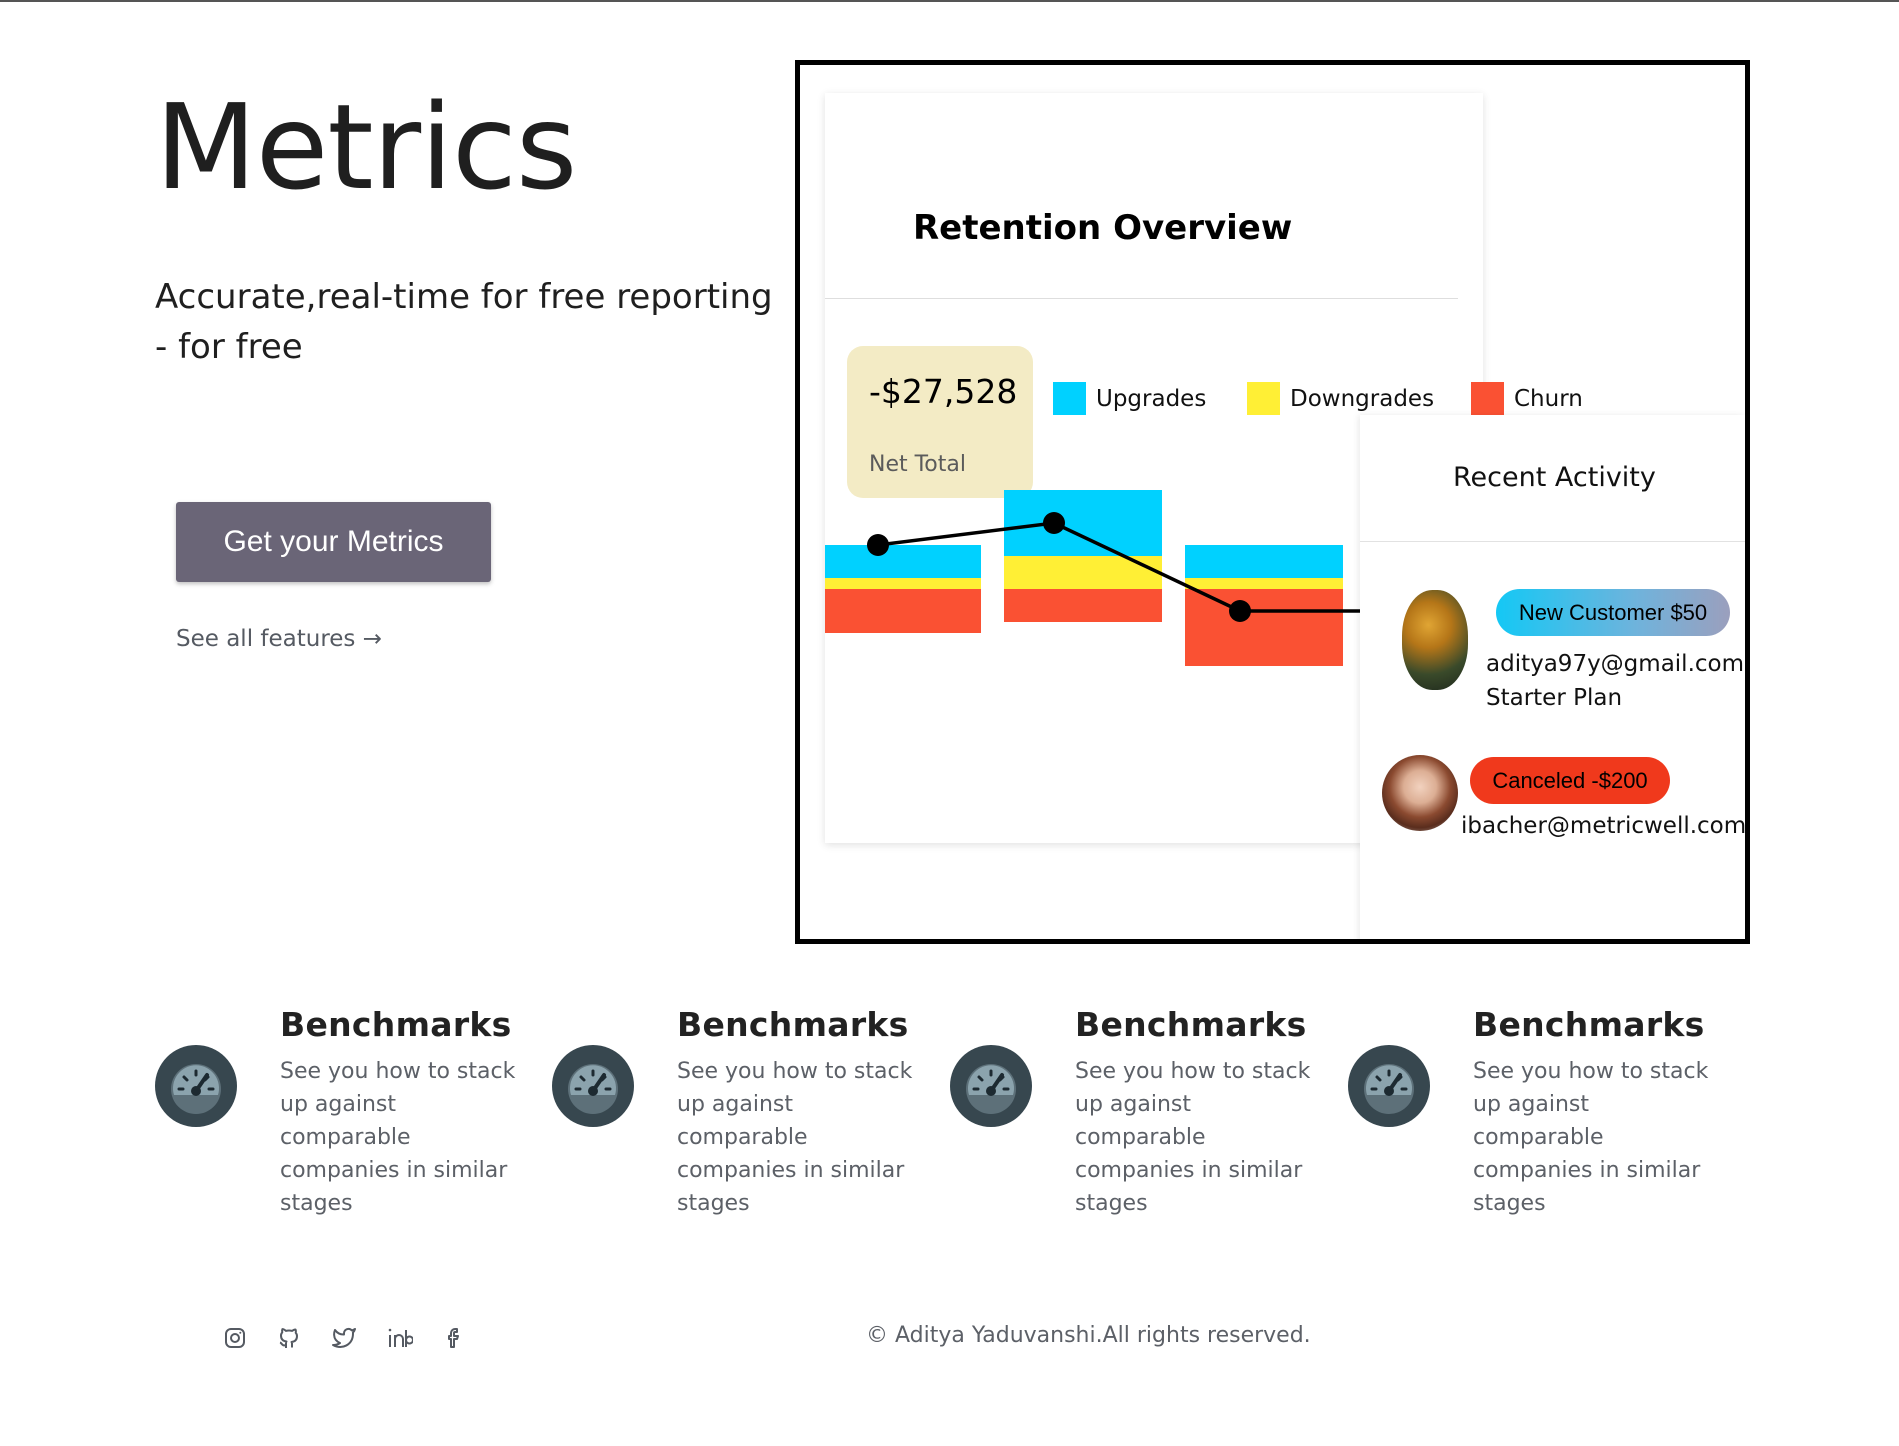  I want to click on legend-item-downgrades: Downgrades, so click(1340, 398).